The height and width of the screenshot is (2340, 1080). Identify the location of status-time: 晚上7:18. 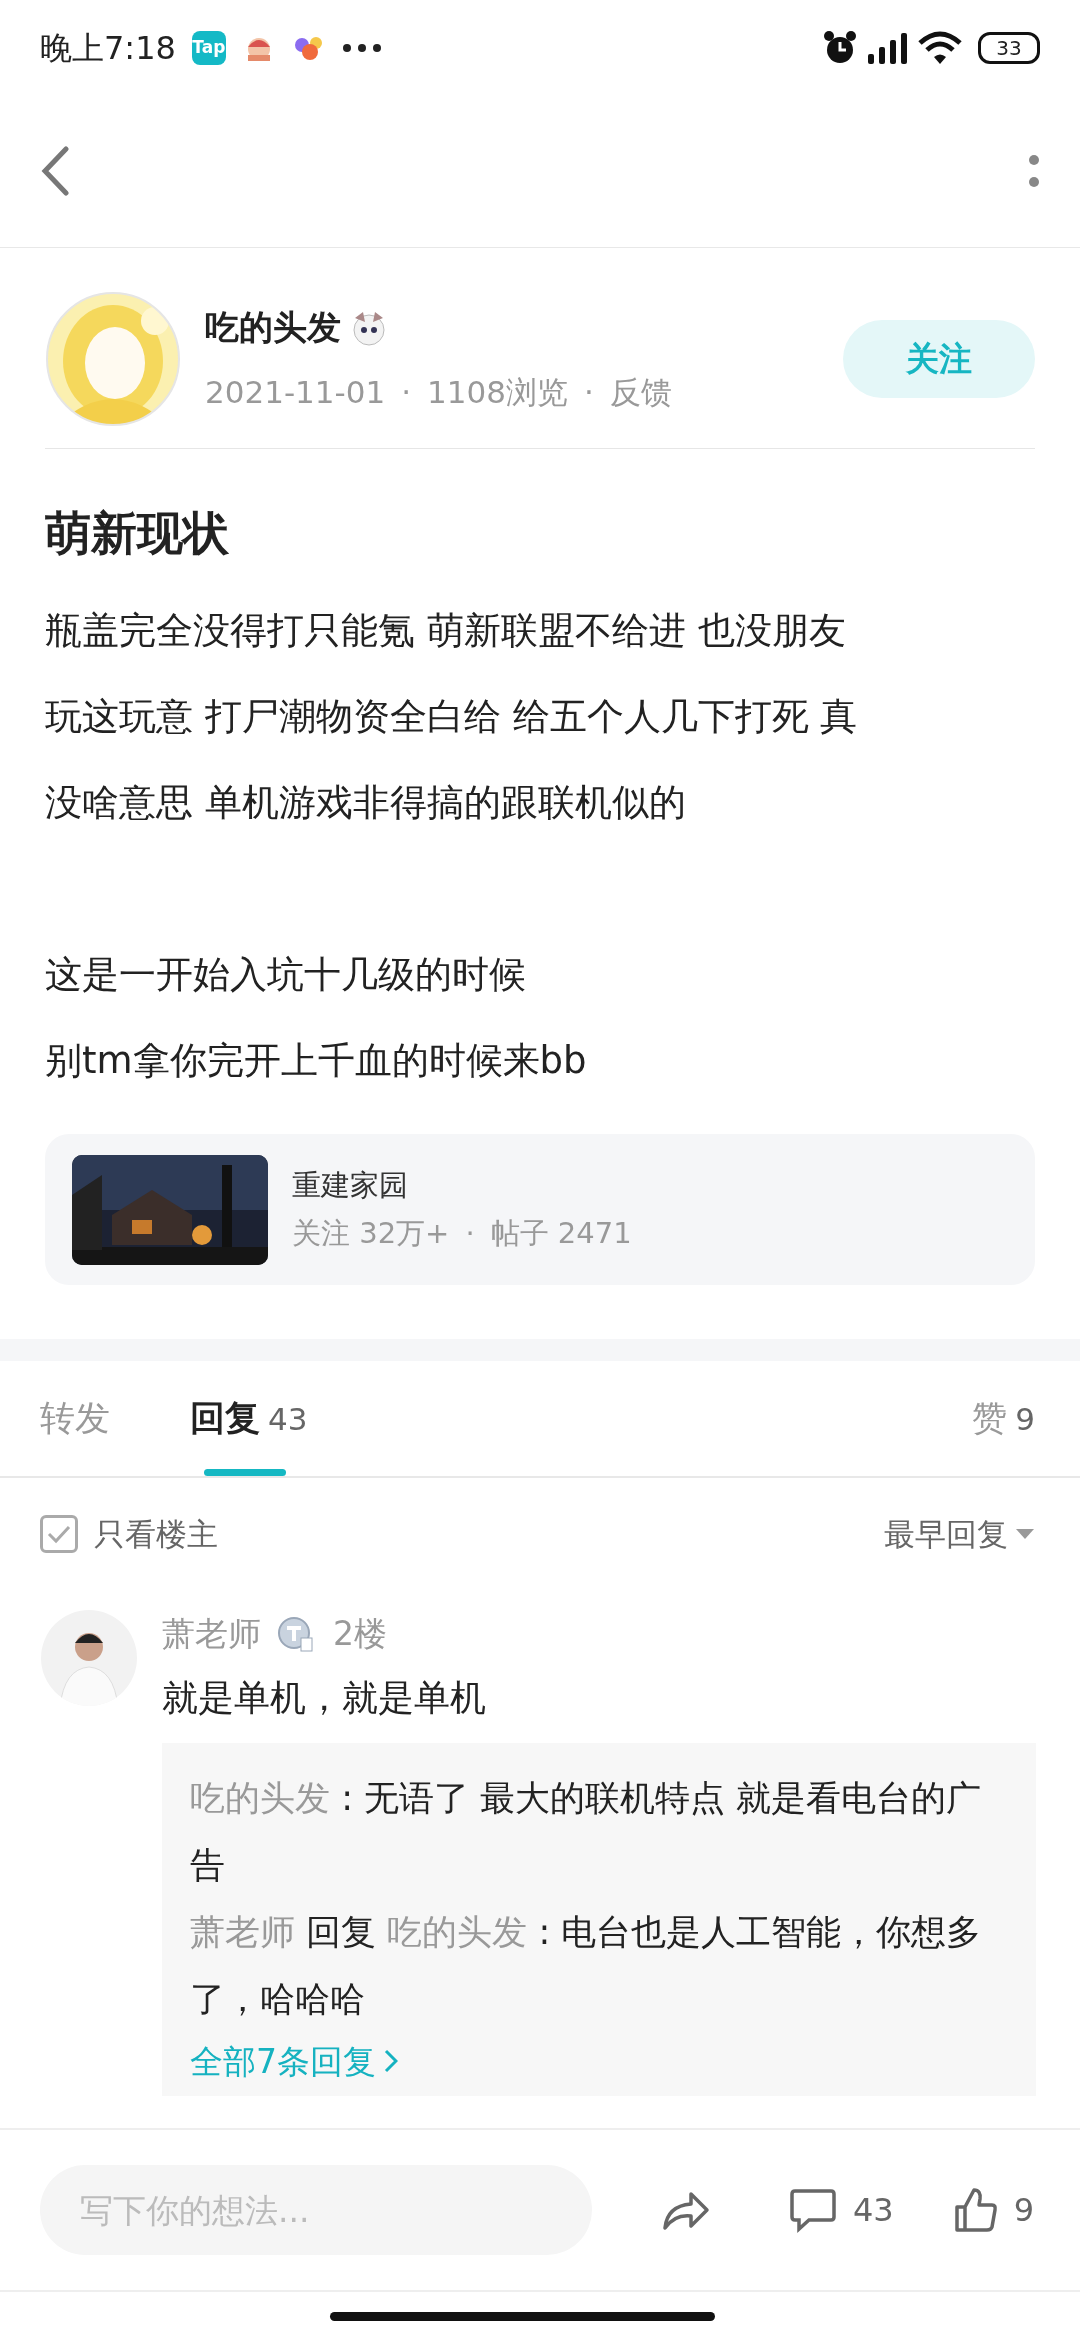
(108, 48).